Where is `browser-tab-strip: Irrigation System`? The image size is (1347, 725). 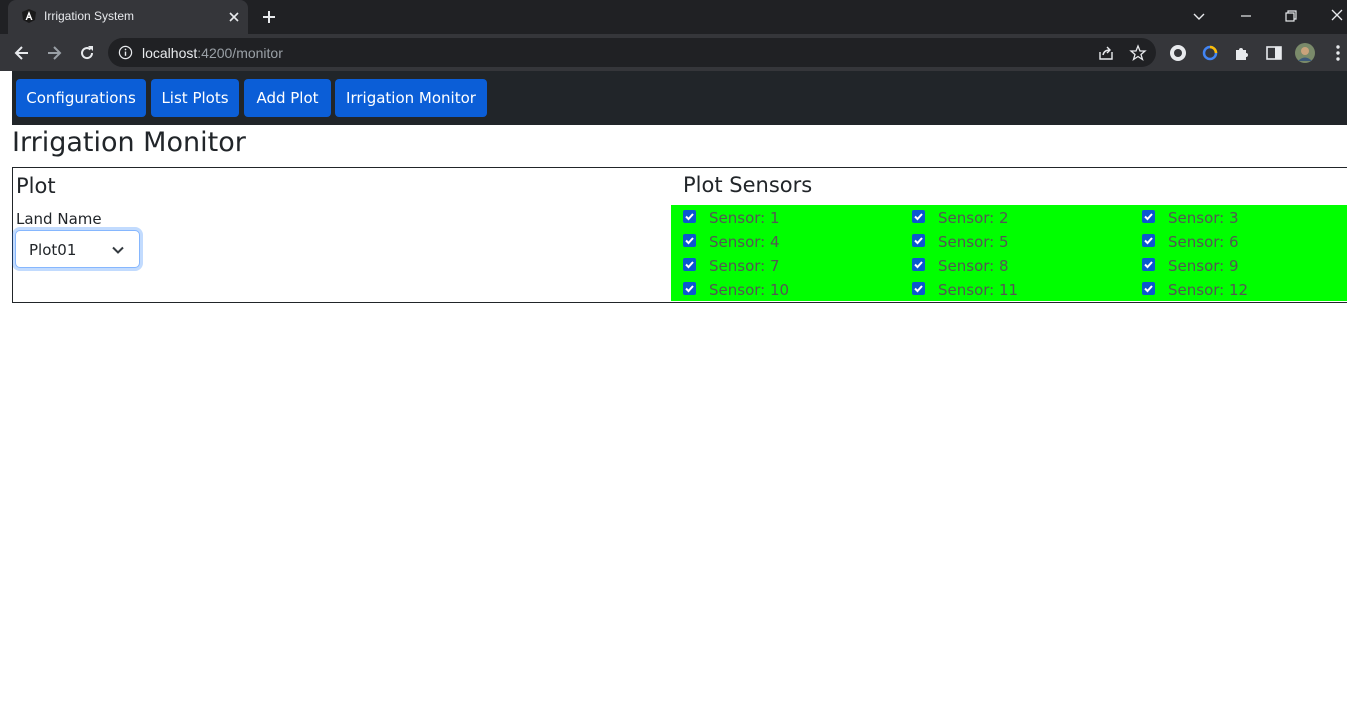 browser-tab-strip: Irrigation System is located at coordinates (673, 17).